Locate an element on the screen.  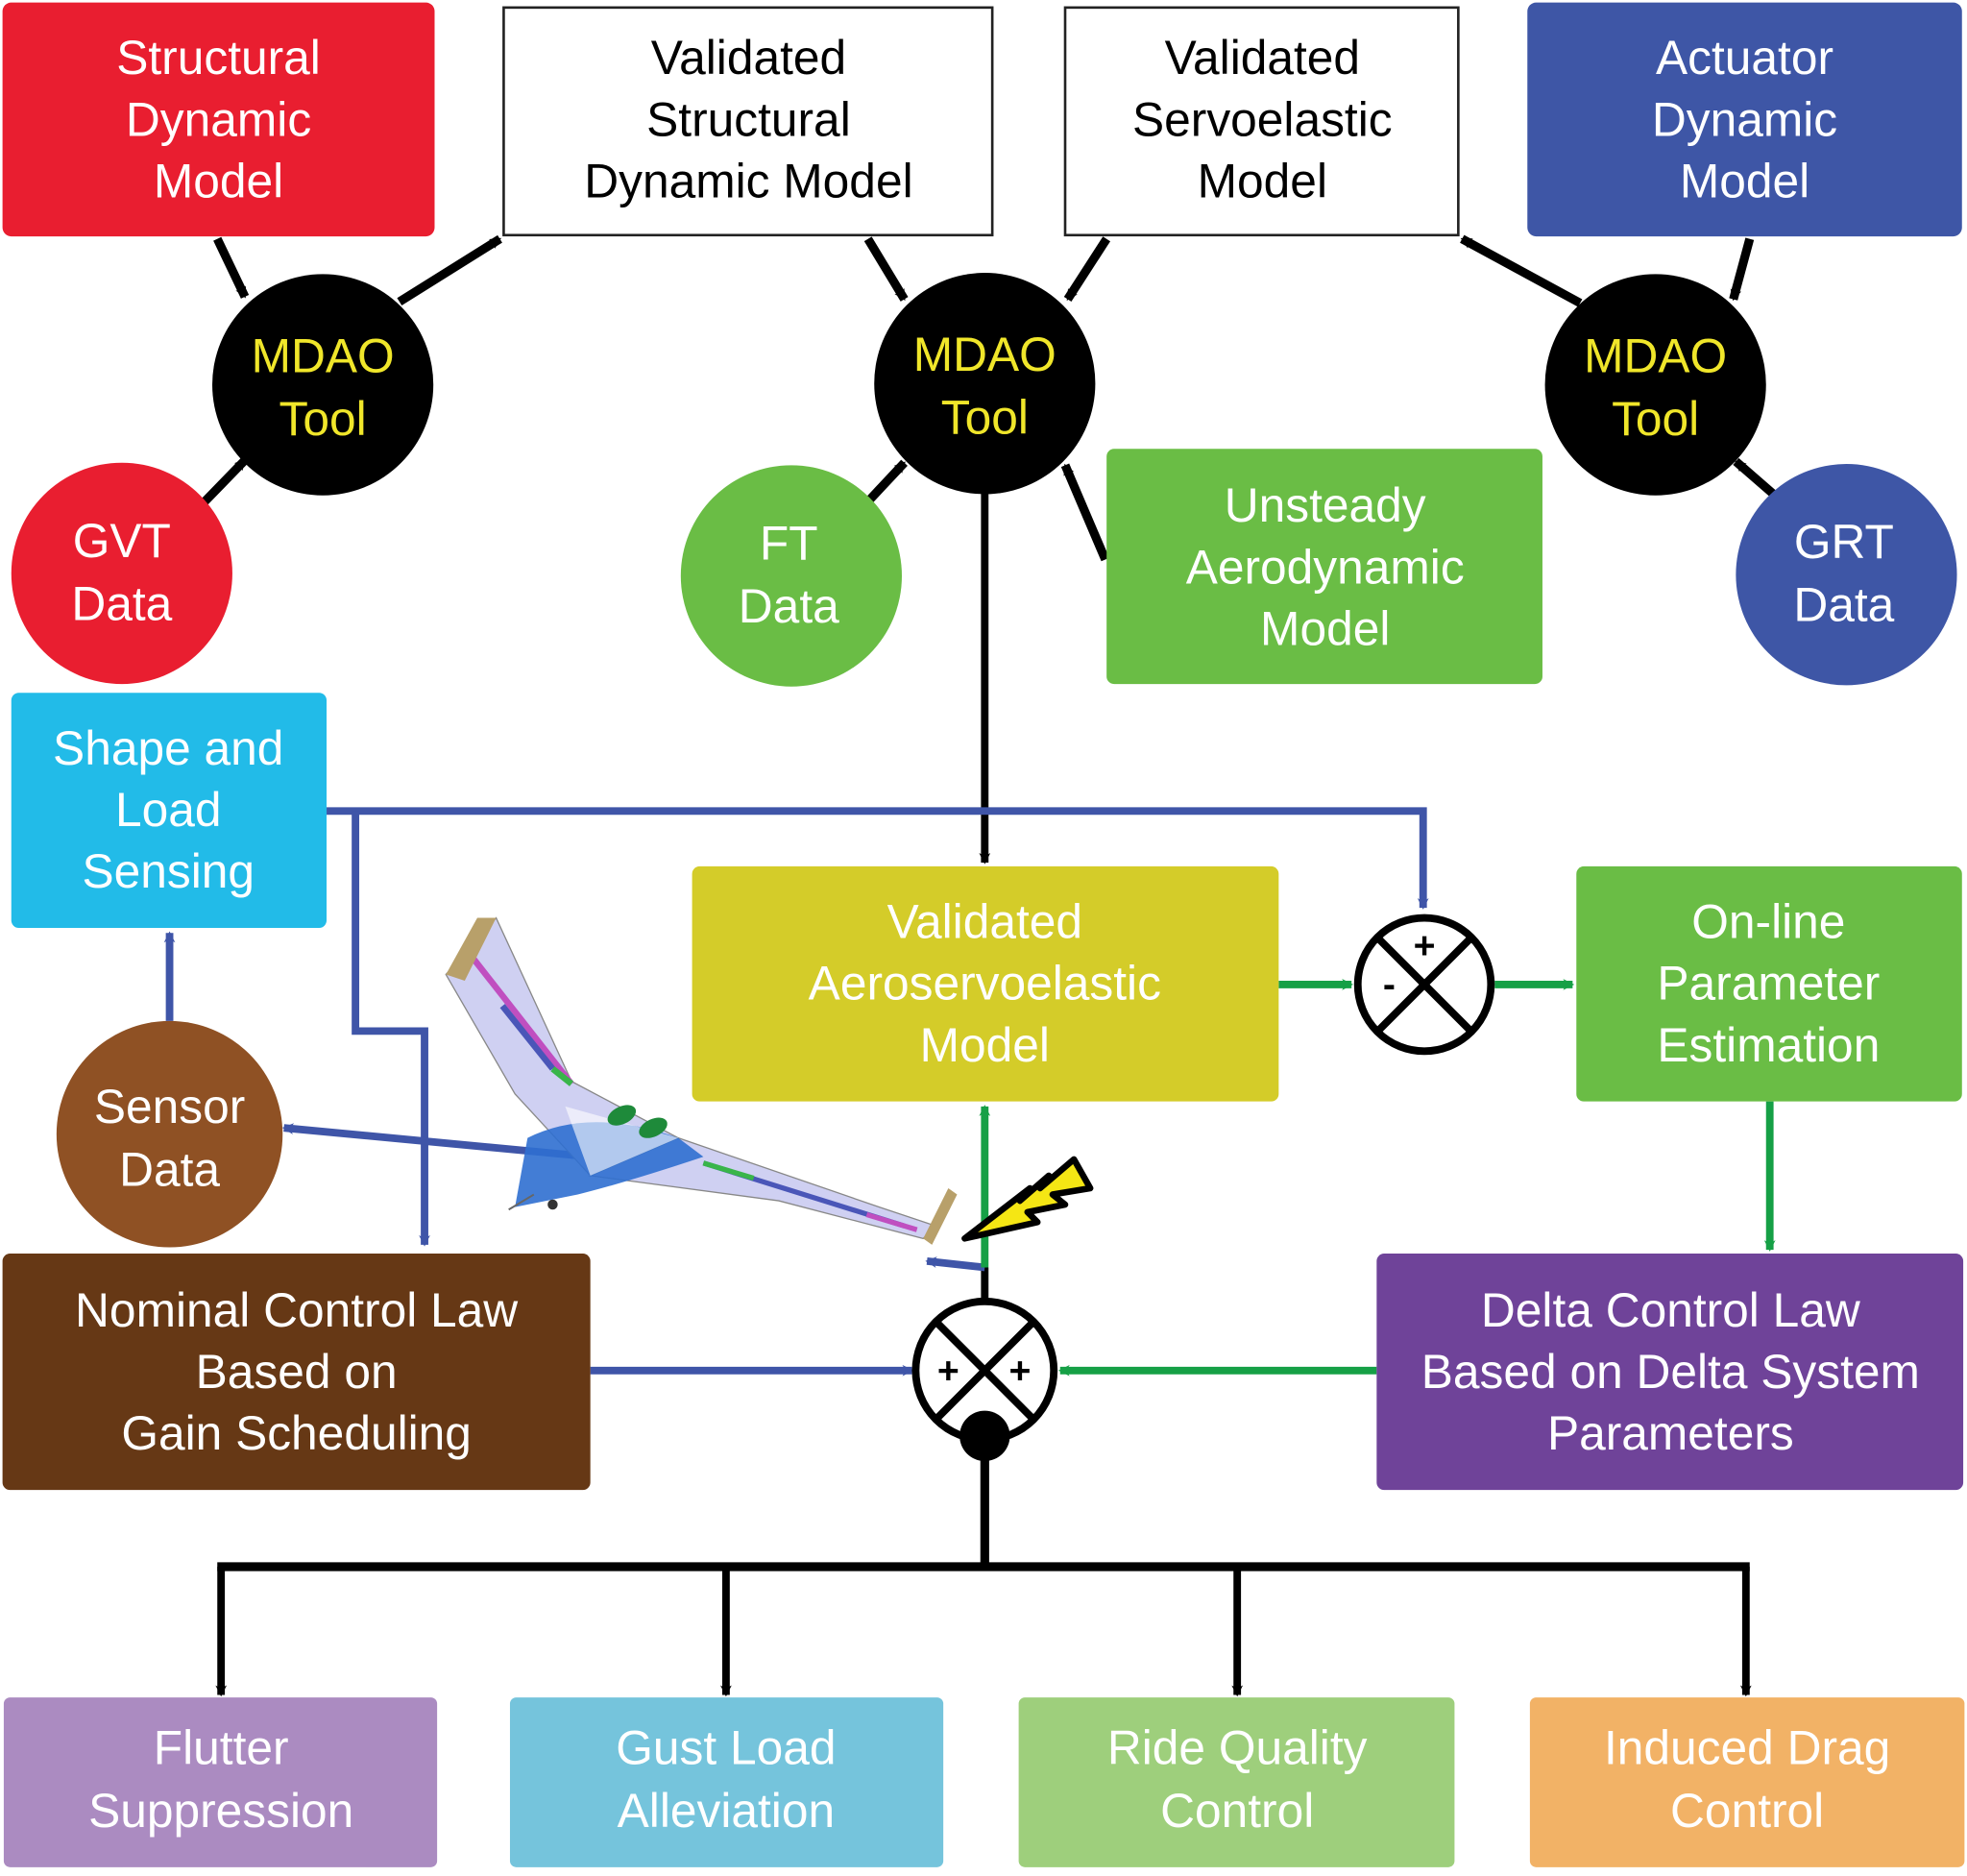
arrow-mdao1-to-validated-structural is located at coordinates (449, 270).